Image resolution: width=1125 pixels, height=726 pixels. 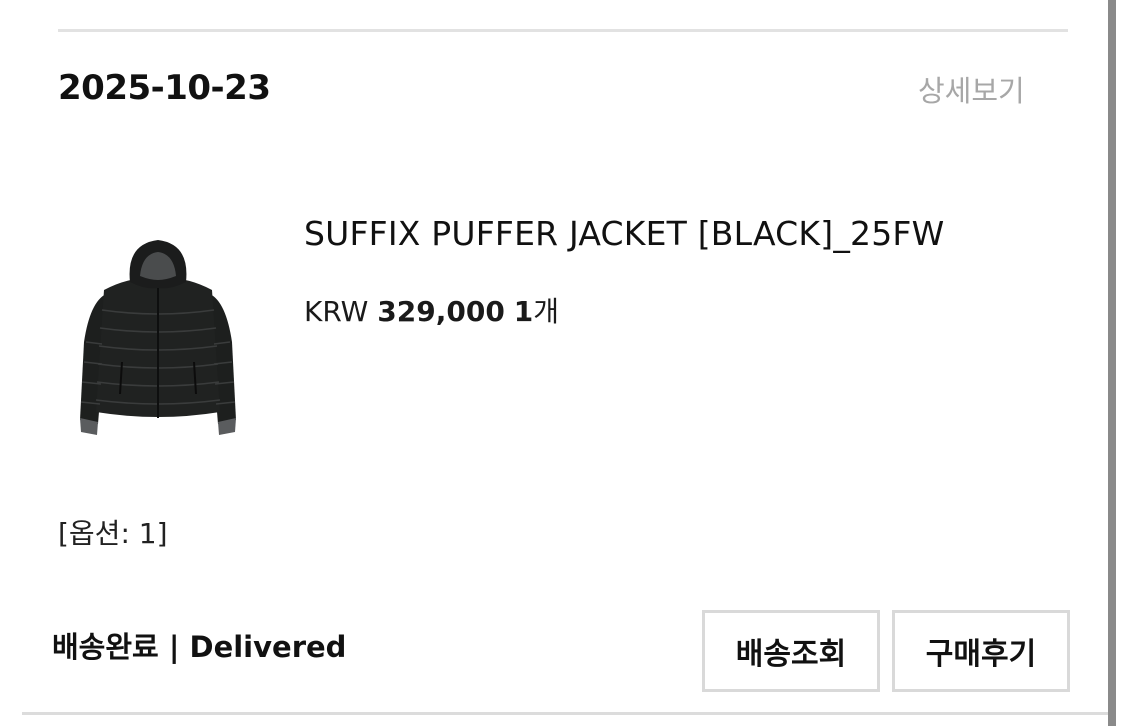 I want to click on track-delivery-button: 배송조회, so click(x=791, y=651).